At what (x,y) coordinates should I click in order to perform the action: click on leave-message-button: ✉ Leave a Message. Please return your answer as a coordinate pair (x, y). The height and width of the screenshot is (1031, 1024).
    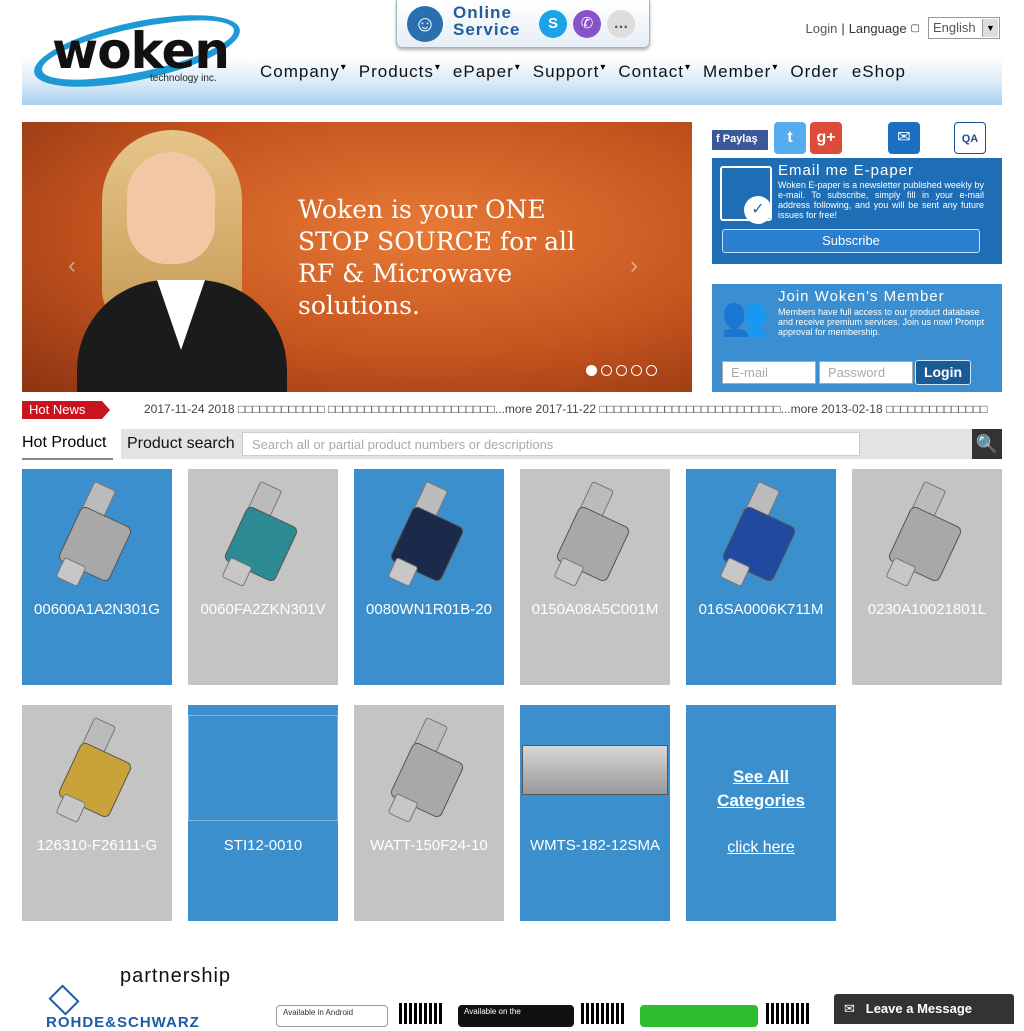
    Looking at the image, I should click on (924, 1009).